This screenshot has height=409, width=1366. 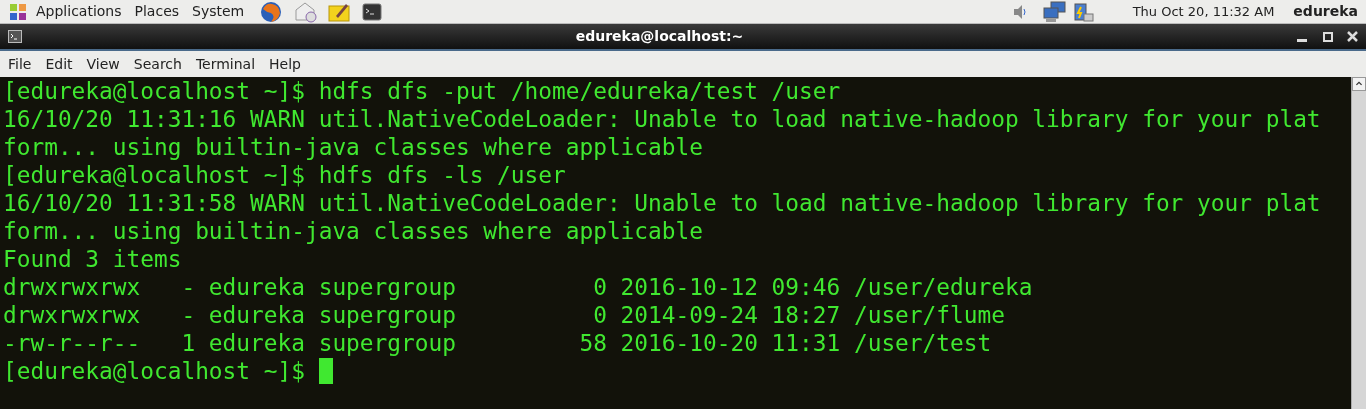 I want to click on menu-item: File, so click(x=20, y=64).